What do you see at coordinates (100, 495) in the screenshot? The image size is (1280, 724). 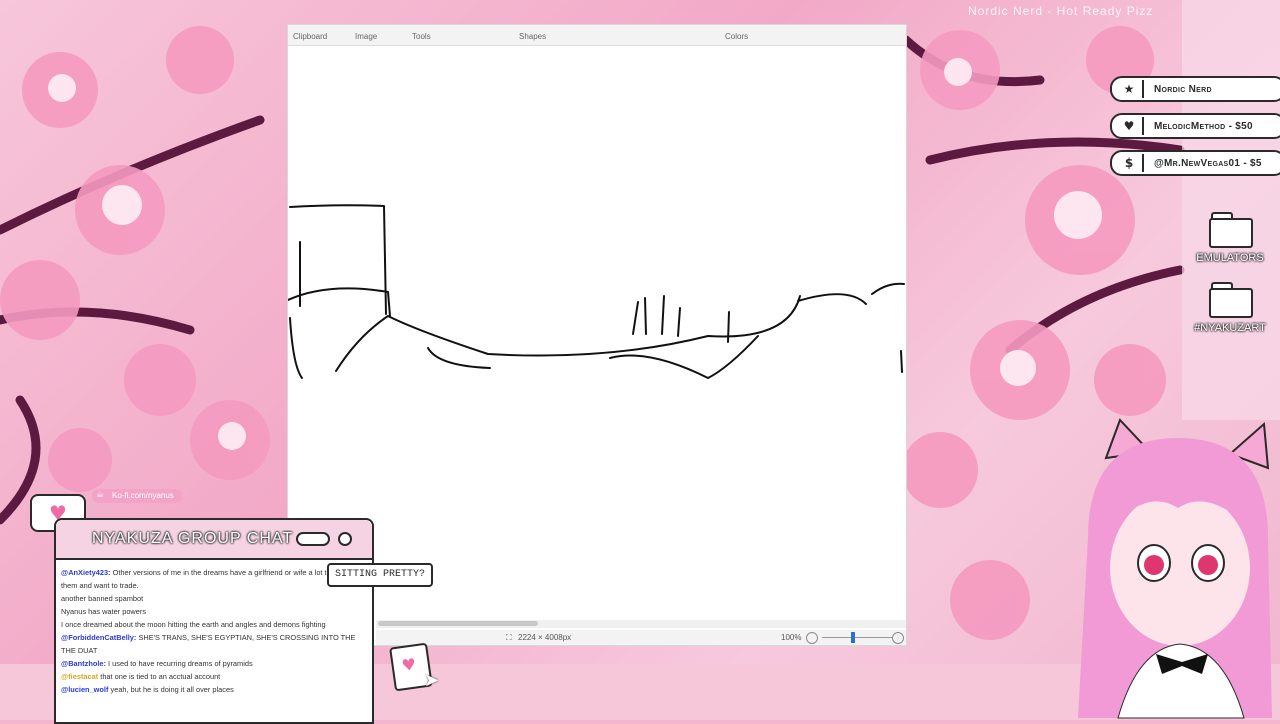 I see `kofi-cup-icon: ☕` at bounding box center [100, 495].